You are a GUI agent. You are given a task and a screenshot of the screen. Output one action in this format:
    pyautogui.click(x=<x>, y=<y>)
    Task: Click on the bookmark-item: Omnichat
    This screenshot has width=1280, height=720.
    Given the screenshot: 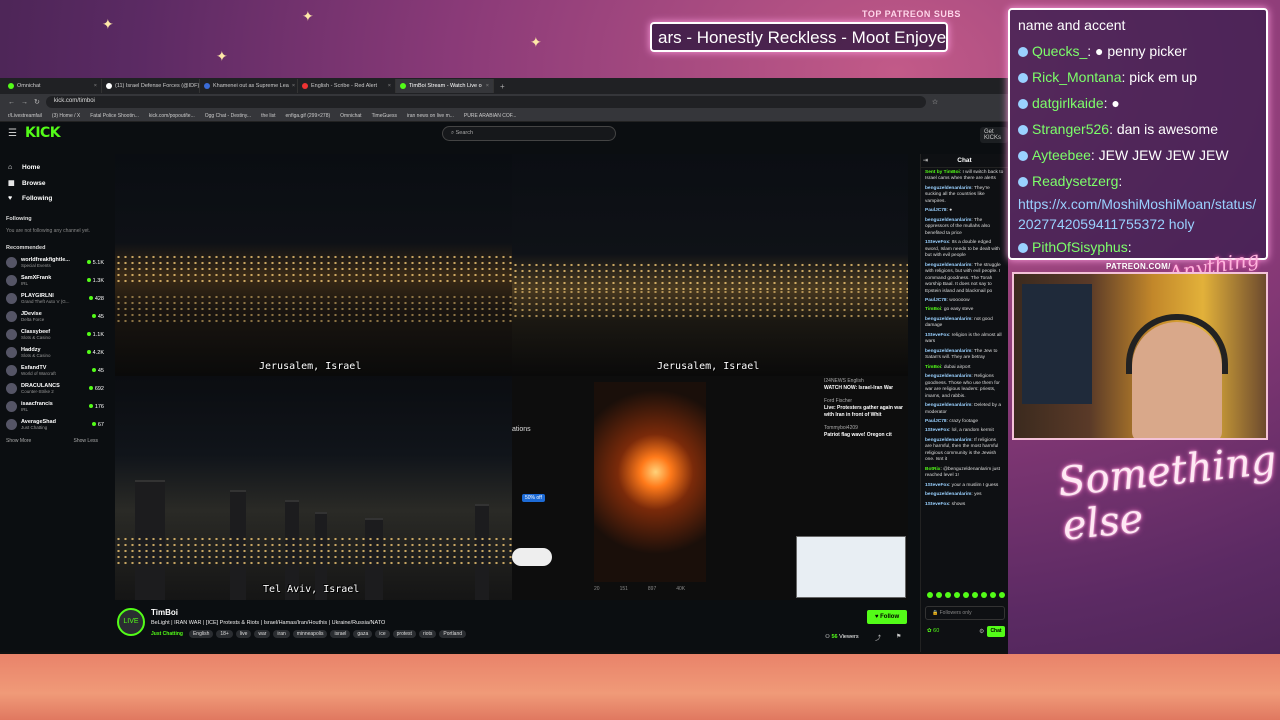 What is the action you would take?
    pyautogui.click(x=350, y=116)
    